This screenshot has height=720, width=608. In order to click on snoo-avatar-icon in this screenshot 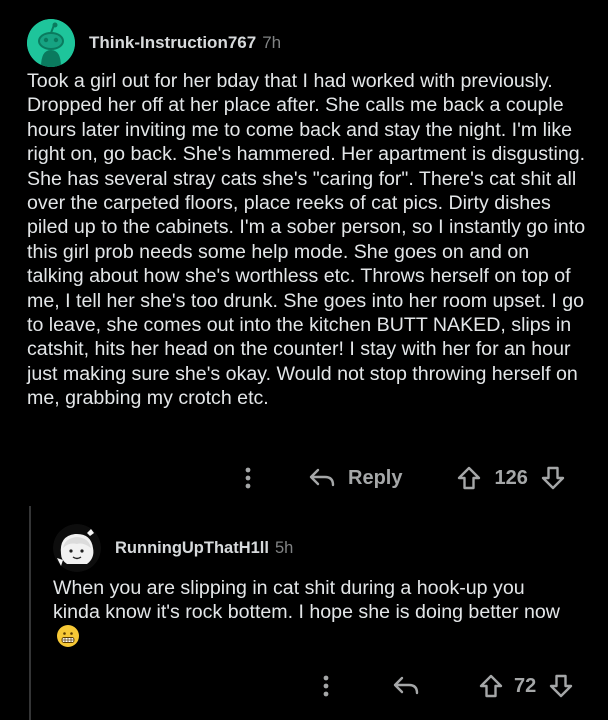, I will do `click(51, 43)`.